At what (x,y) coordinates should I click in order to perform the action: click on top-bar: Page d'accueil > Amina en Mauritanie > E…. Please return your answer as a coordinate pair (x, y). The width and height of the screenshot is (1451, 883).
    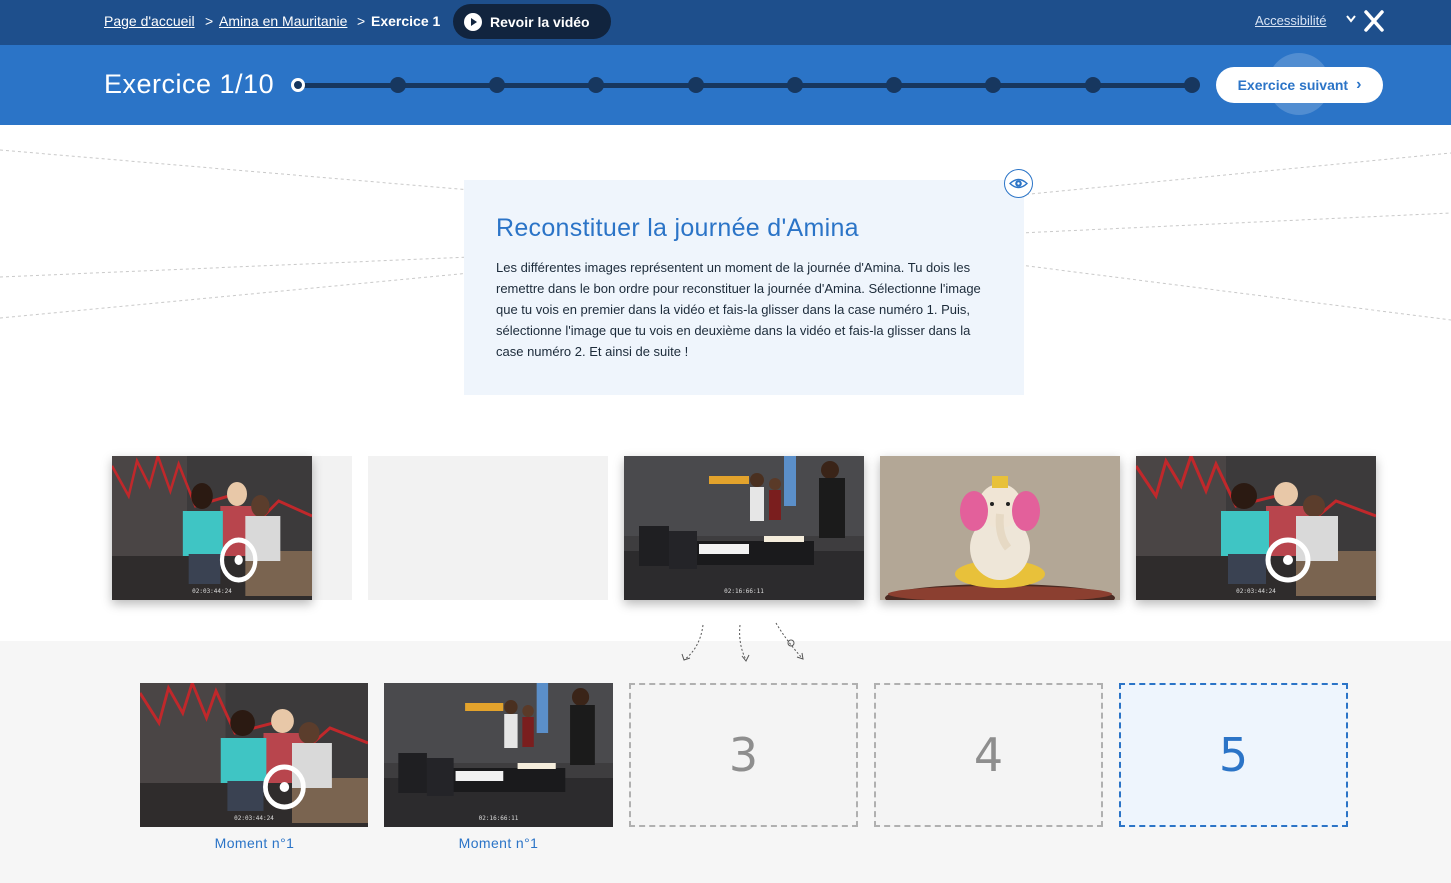
    Looking at the image, I should click on (725, 22).